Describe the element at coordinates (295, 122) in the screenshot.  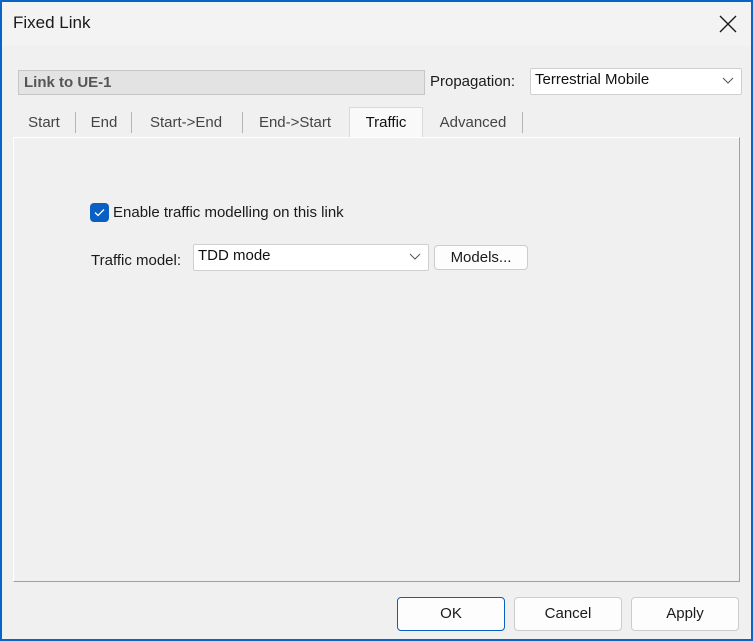
I see `tab-end-start: End->Start` at that location.